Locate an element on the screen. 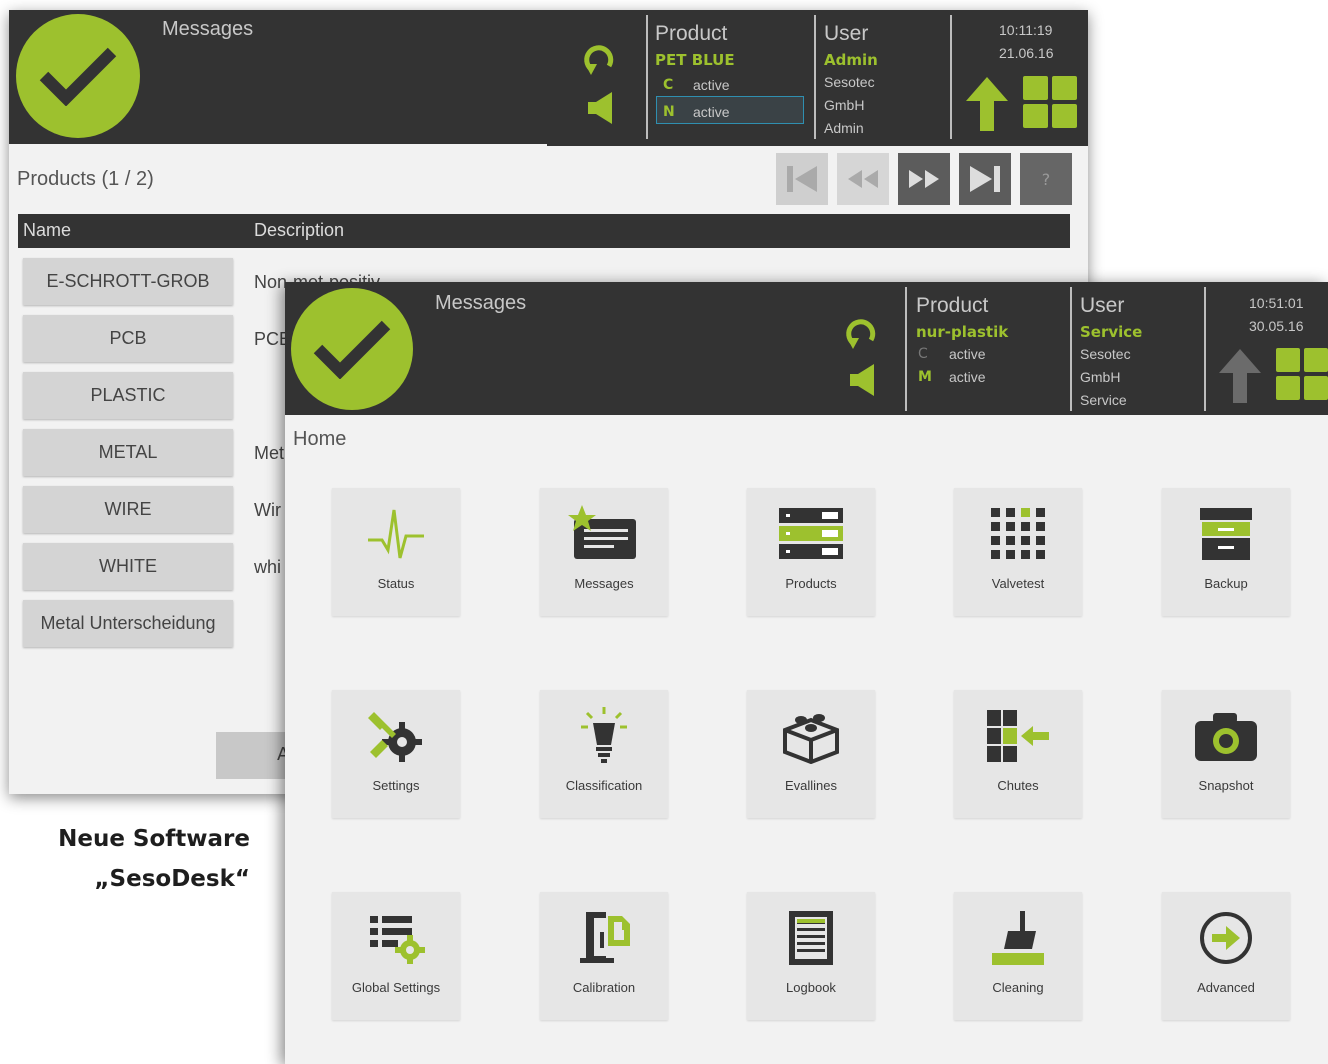  product-button: Metal Unterscheidung is located at coordinates (128, 623).